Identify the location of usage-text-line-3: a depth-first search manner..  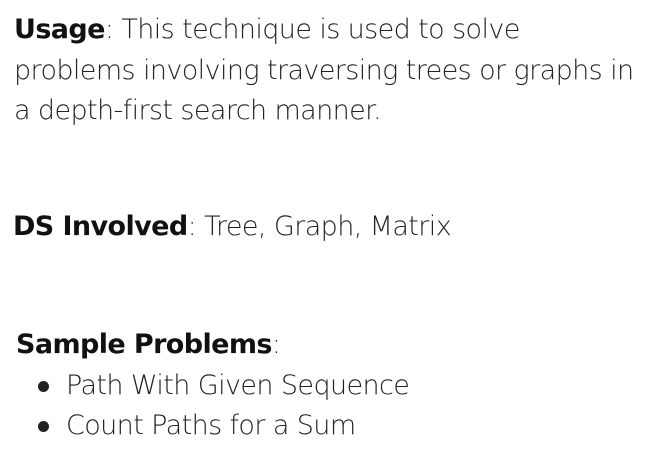
(198, 110).